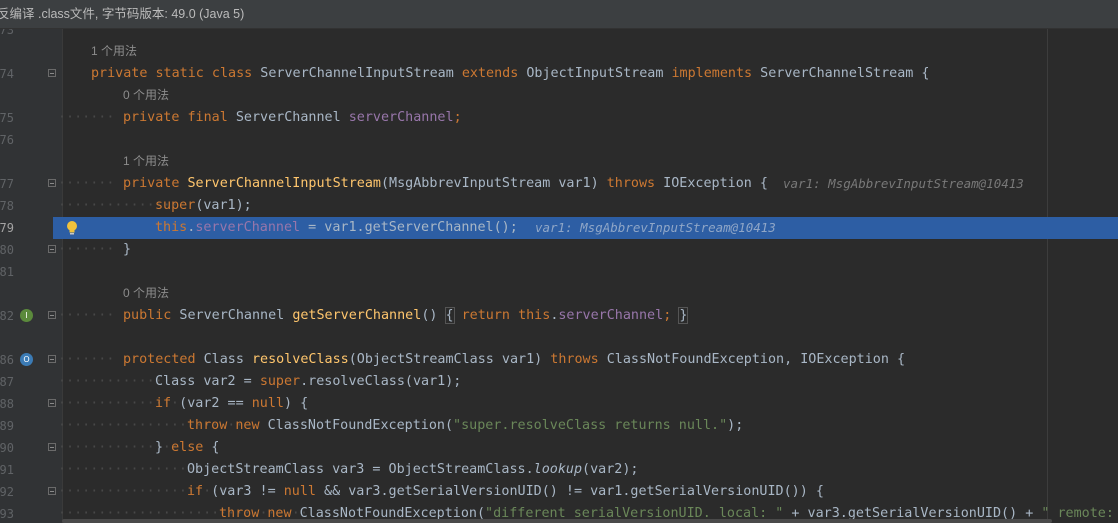 This screenshot has width=1118, height=523. Describe the element at coordinates (7, 404) in the screenshot. I see `line-number: 88` at that location.